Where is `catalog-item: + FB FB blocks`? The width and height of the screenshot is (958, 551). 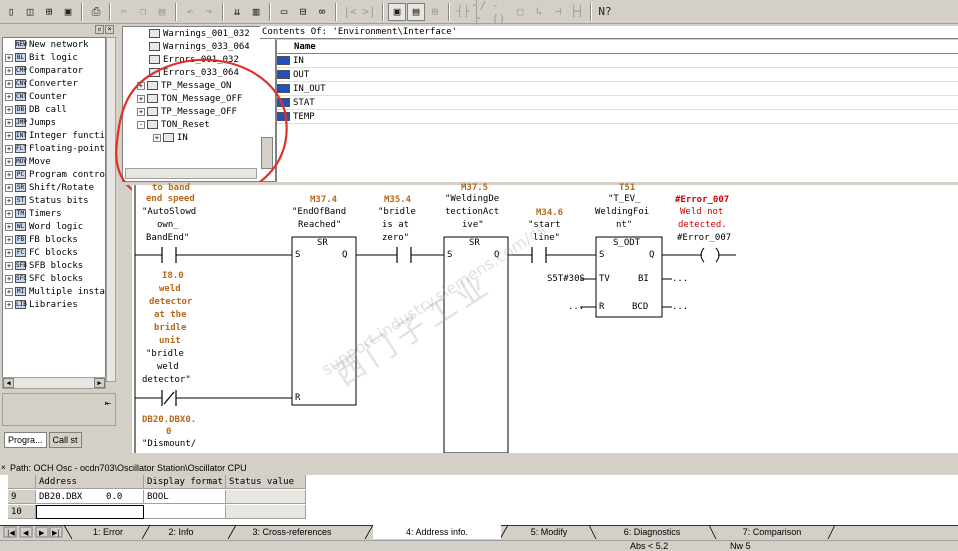
catalog-item: + FB FB blocks is located at coordinates (54, 239).